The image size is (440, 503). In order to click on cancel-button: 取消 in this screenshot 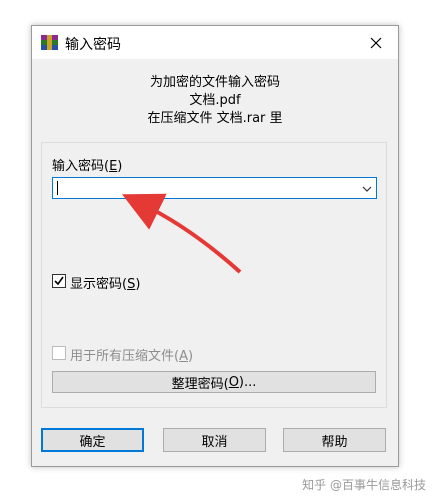, I will do `click(214, 440)`.